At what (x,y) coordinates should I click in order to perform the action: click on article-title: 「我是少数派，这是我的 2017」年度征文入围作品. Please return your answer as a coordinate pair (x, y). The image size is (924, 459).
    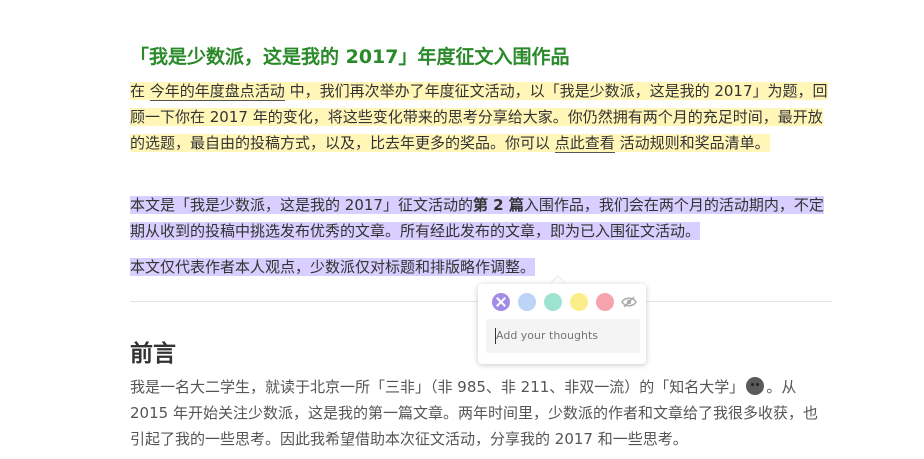
    Looking at the image, I should click on (350, 57).